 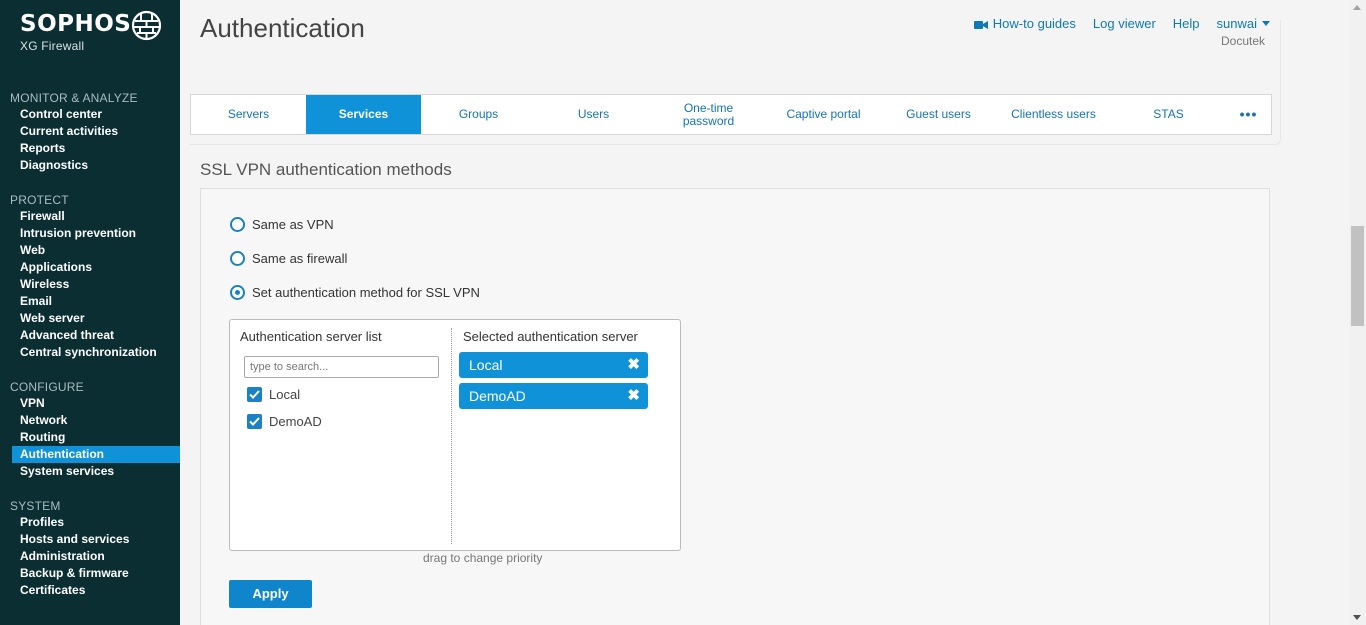 I want to click on sidebar-item-authentication: Authentication, so click(x=96, y=454).